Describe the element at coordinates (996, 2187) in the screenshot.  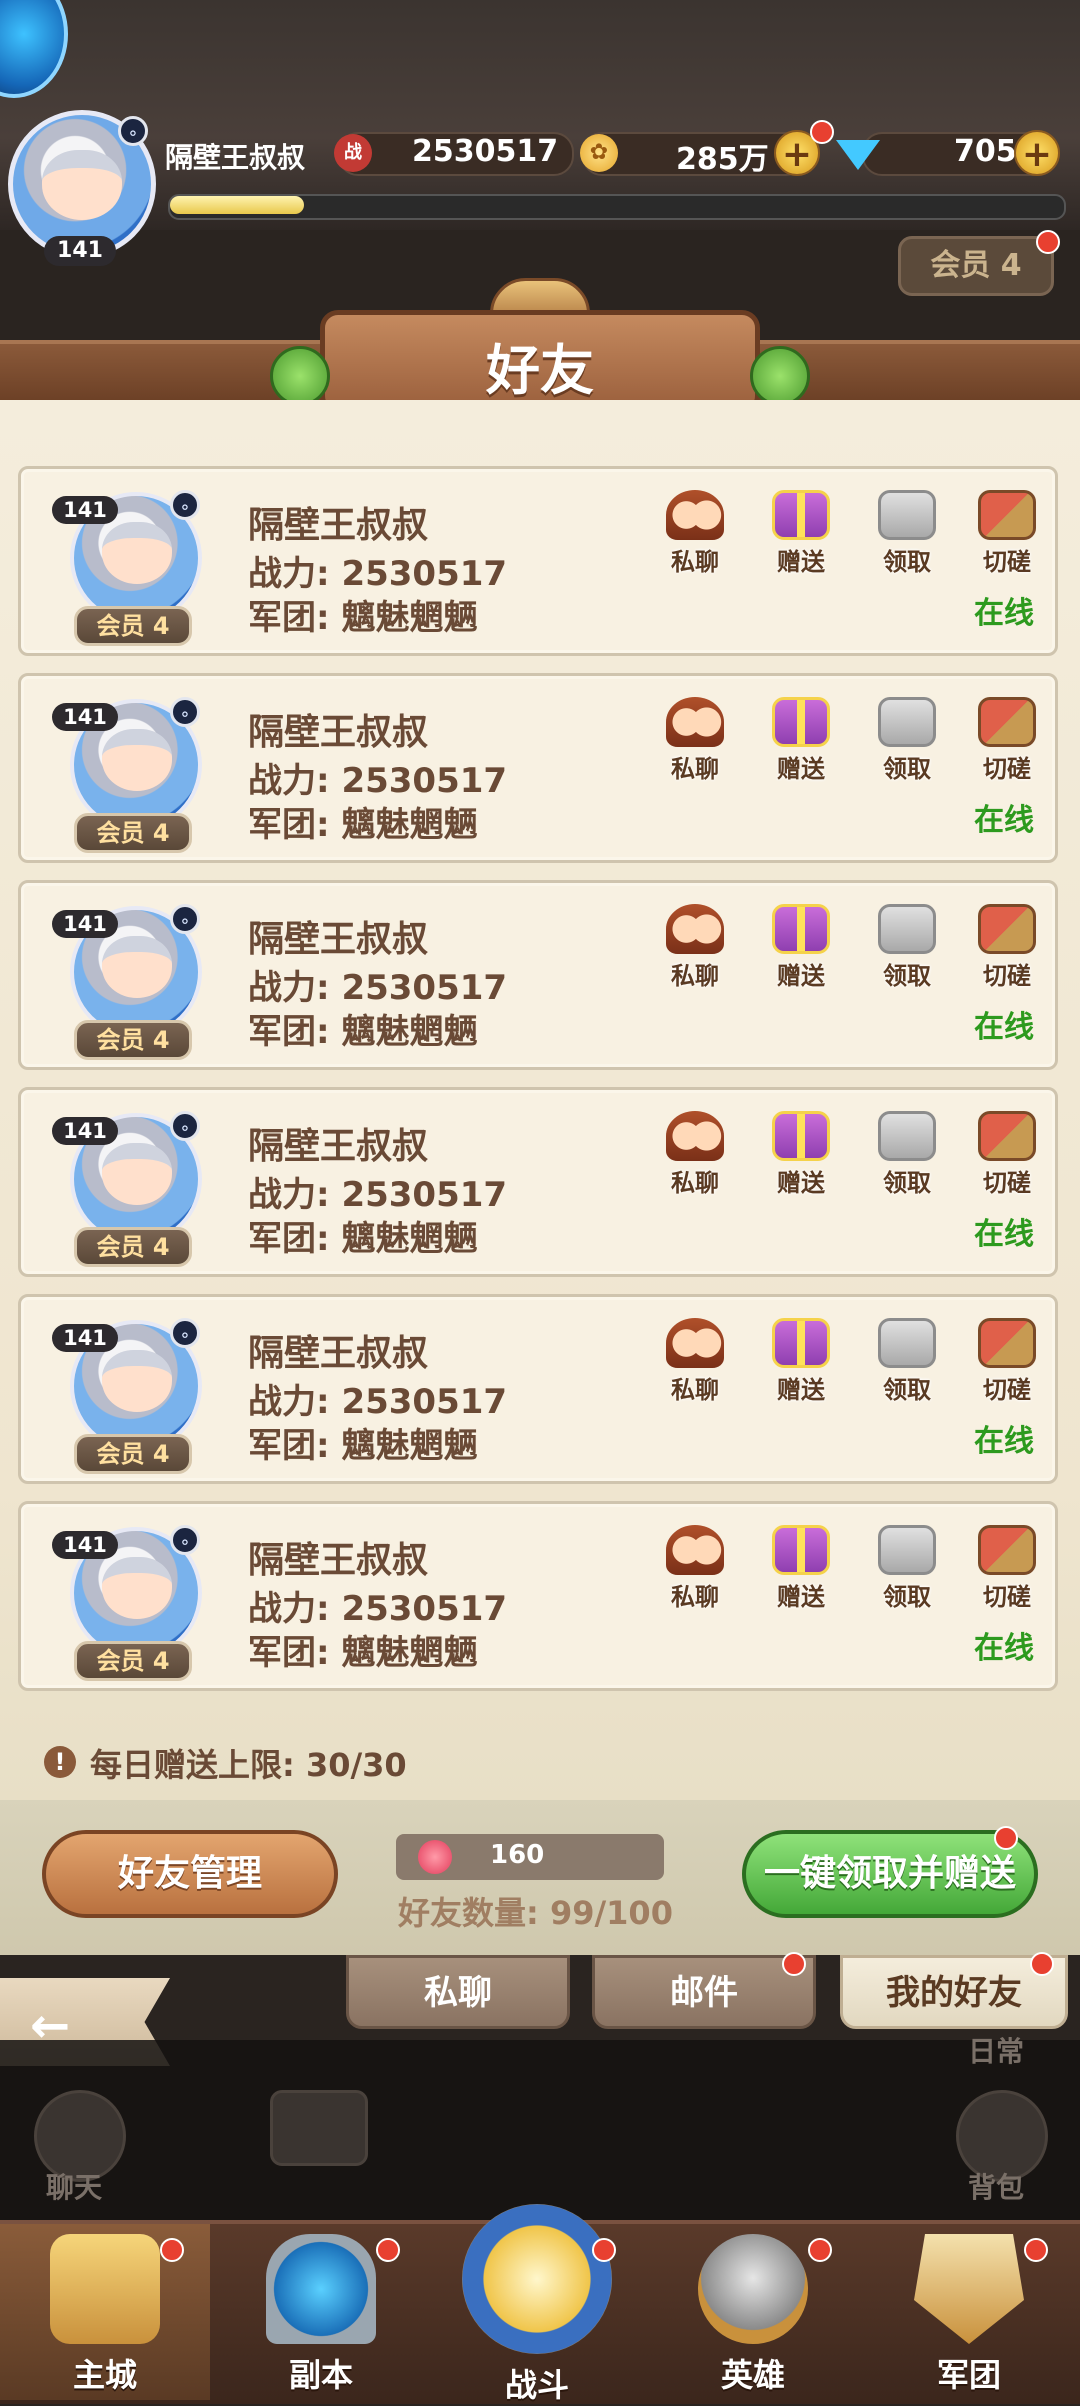
I see `bag-label: 背包` at that location.